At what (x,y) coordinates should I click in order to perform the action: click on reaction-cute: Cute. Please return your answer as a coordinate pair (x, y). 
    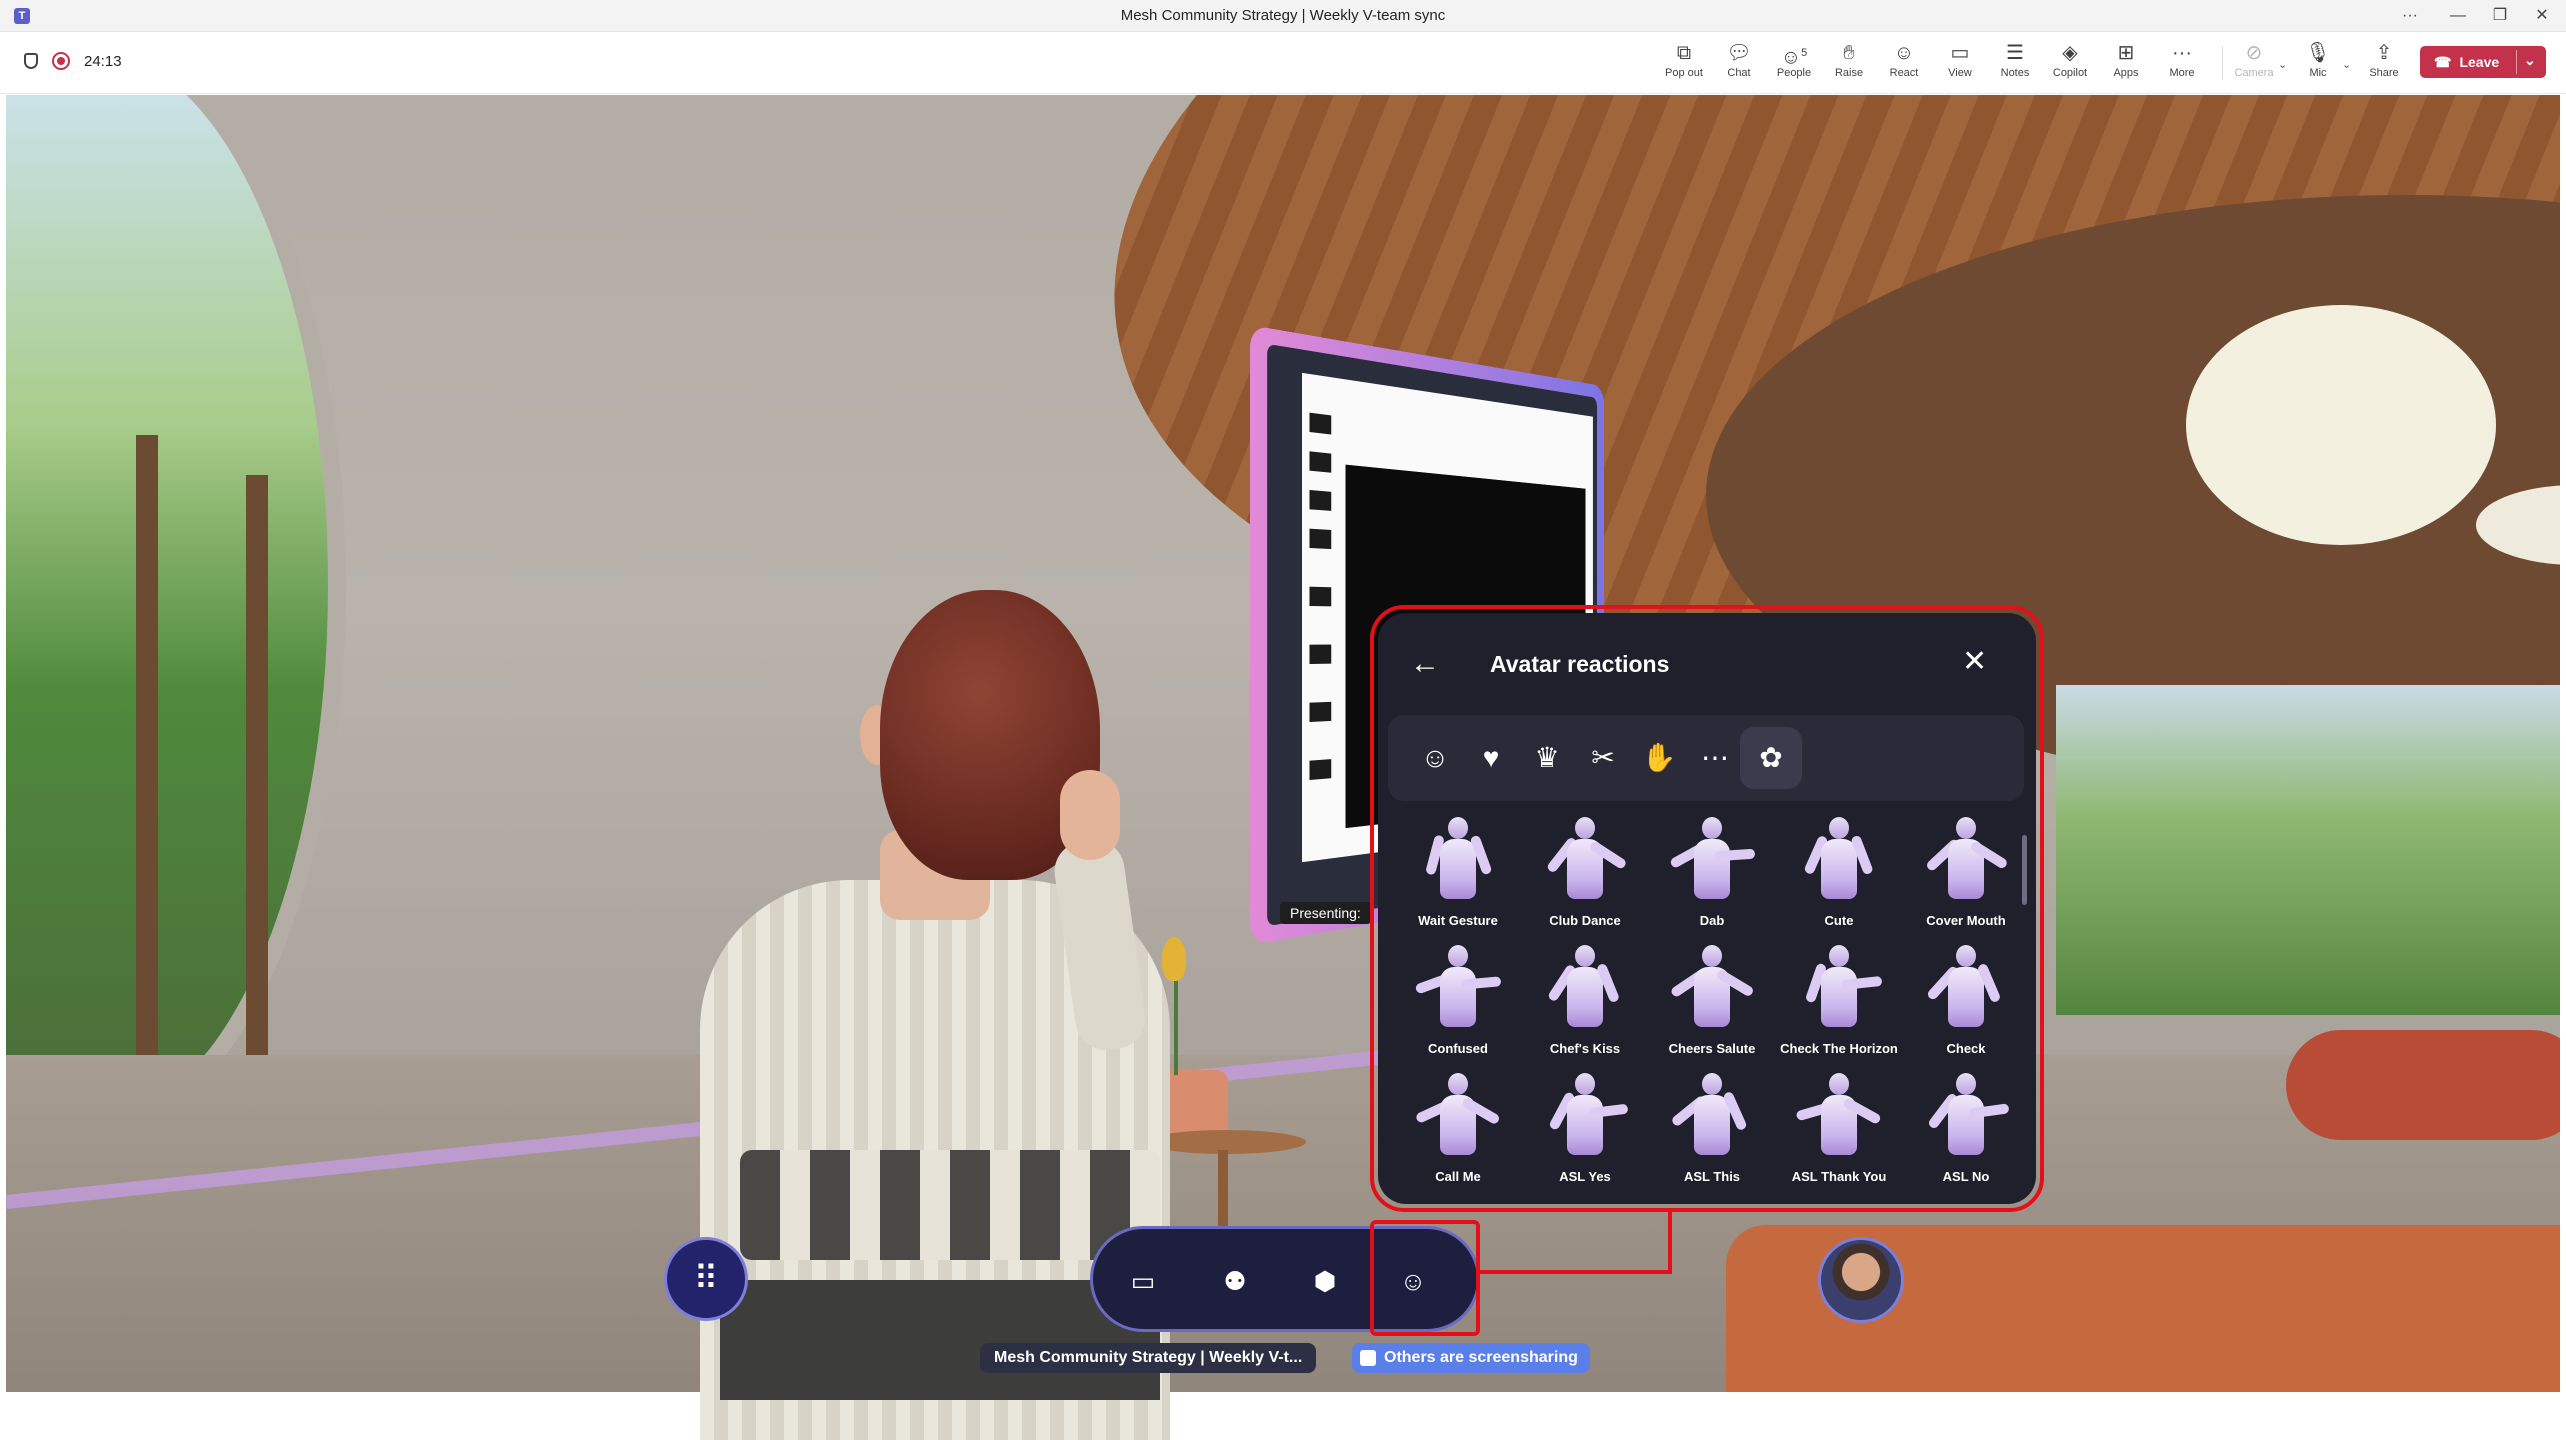
    Looking at the image, I should click on (1839, 875).